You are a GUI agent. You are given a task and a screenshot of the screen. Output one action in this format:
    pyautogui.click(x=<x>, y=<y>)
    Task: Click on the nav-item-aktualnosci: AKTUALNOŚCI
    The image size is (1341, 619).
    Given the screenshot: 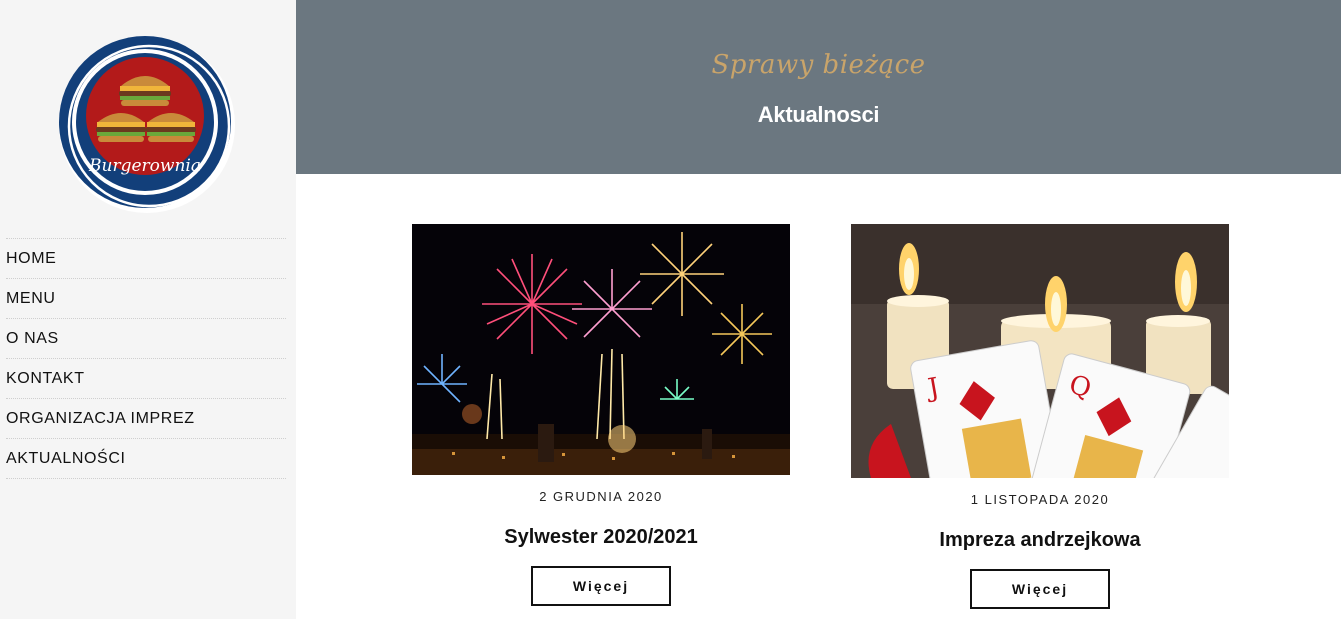 What is the action you would take?
    pyautogui.click(x=146, y=459)
    